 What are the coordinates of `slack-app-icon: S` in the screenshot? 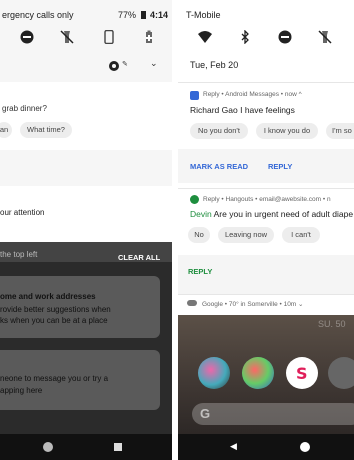 It's located at (302, 373).